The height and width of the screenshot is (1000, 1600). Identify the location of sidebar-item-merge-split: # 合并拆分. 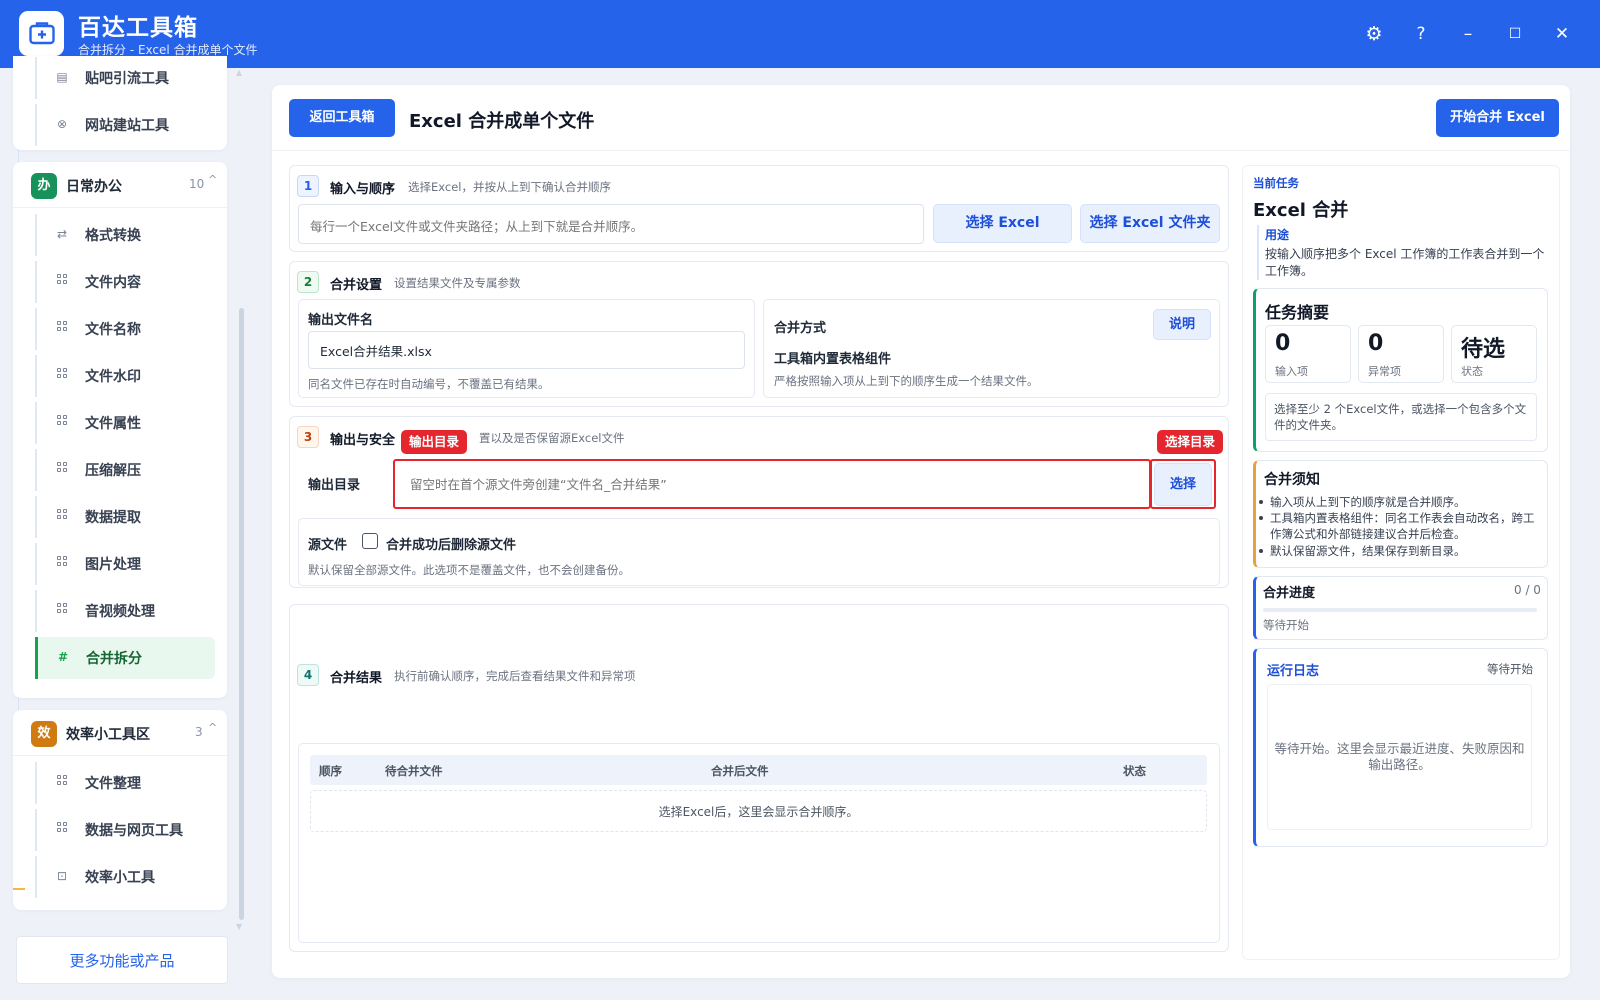
(125, 658).